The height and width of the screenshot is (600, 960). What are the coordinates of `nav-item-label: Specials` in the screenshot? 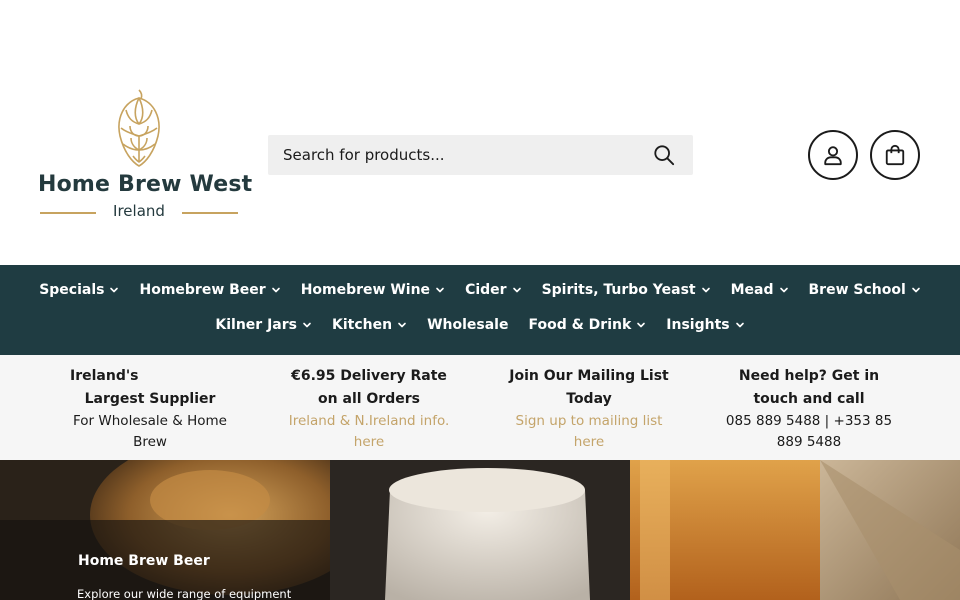 It's located at (72, 290).